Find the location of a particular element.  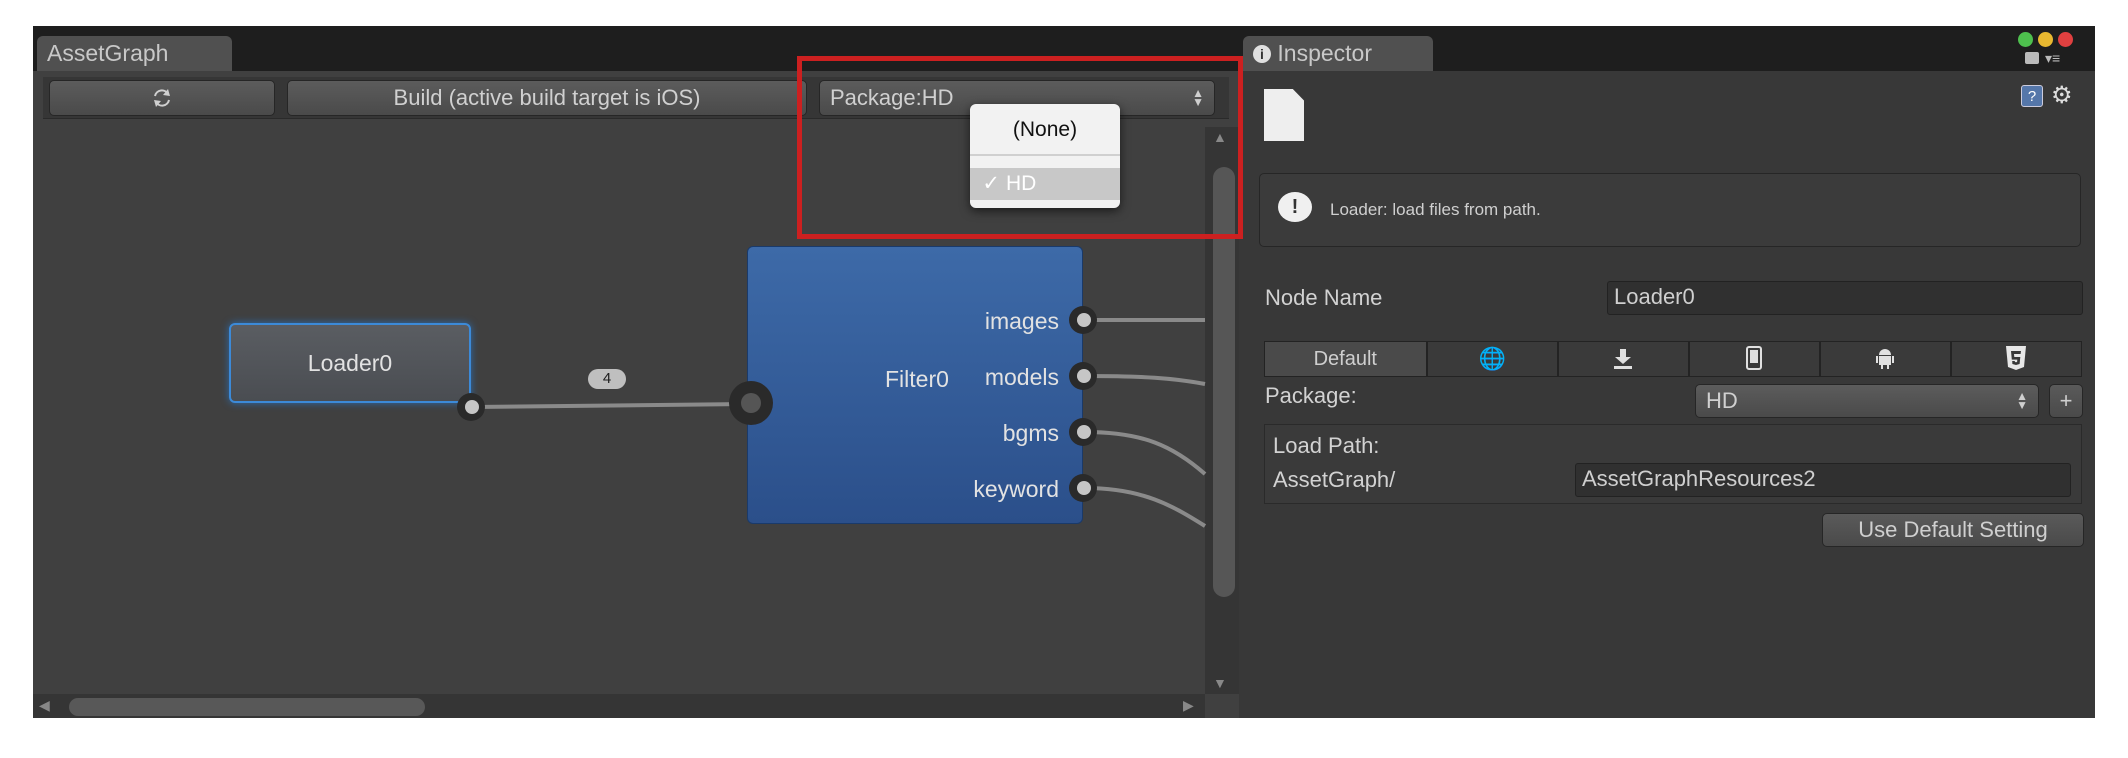

phone-icon is located at coordinates (1754, 358).